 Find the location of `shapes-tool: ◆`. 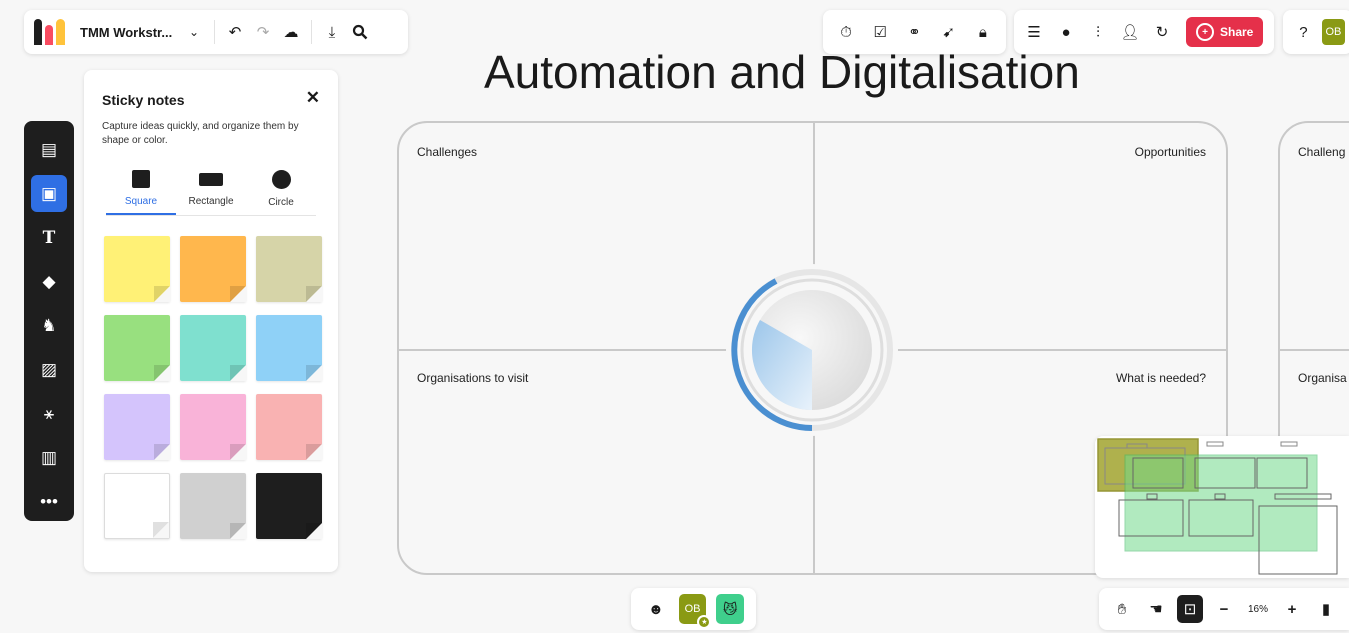

shapes-tool: ◆ is located at coordinates (49, 281).